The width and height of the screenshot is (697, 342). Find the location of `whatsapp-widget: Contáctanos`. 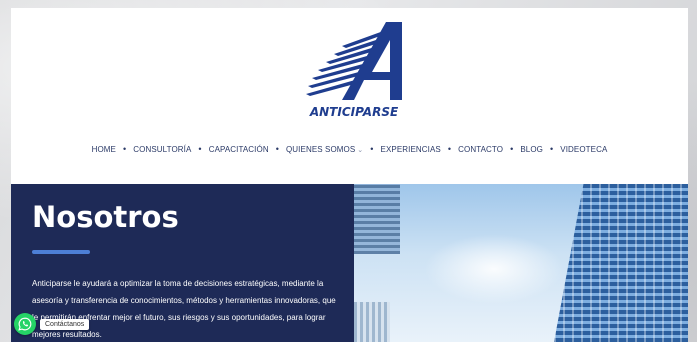

whatsapp-widget: Contáctanos is located at coordinates (52, 324).